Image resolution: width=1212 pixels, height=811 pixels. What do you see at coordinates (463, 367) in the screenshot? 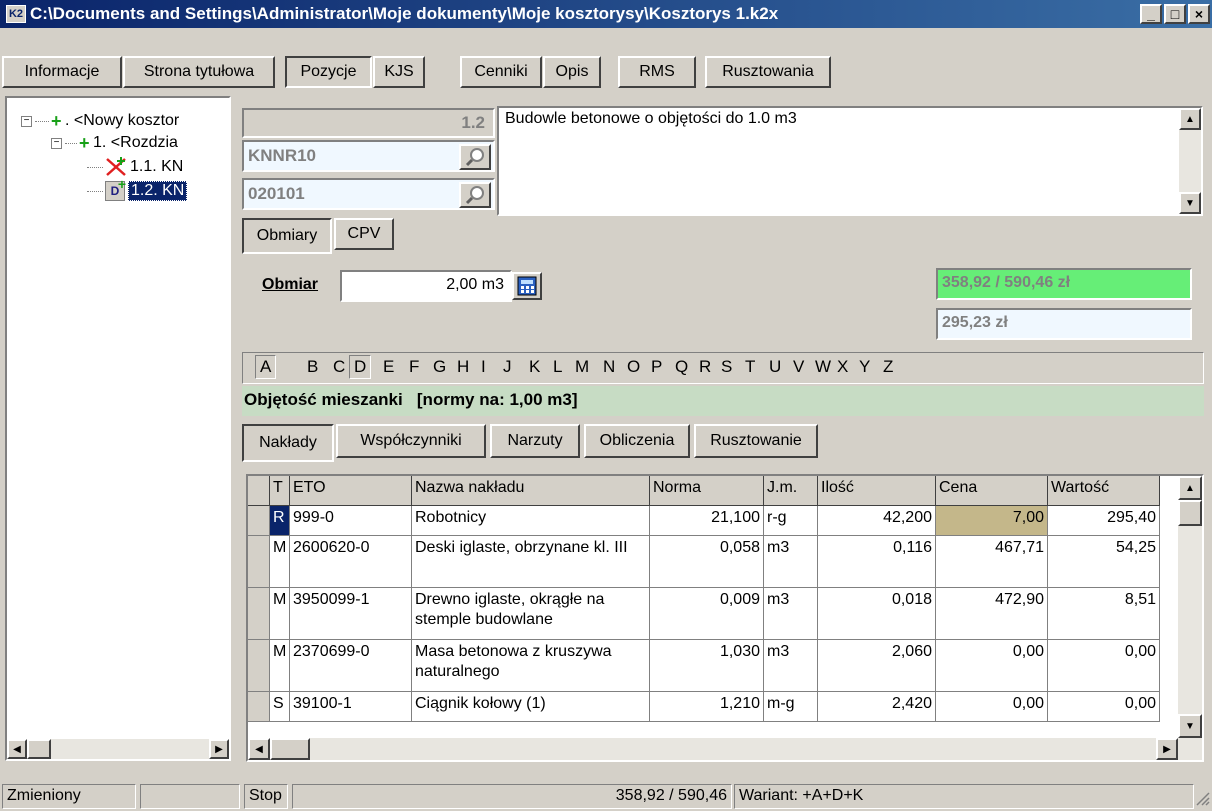
I see `variant-letter-h: H` at bounding box center [463, 367].